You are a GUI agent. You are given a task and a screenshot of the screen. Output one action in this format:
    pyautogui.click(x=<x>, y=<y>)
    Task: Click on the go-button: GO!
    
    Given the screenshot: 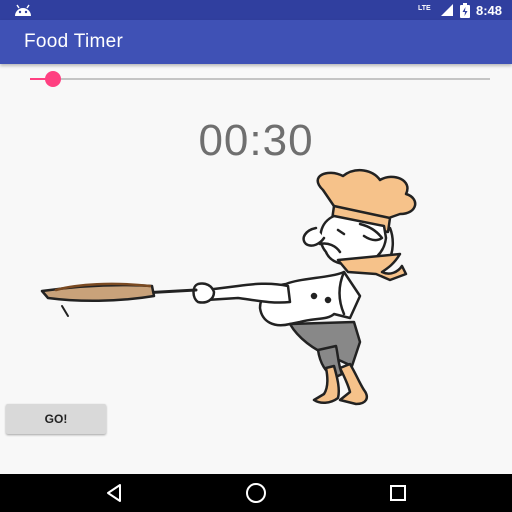 What is the action you would take?
    pyautogui.click(x=56, y=419)
    